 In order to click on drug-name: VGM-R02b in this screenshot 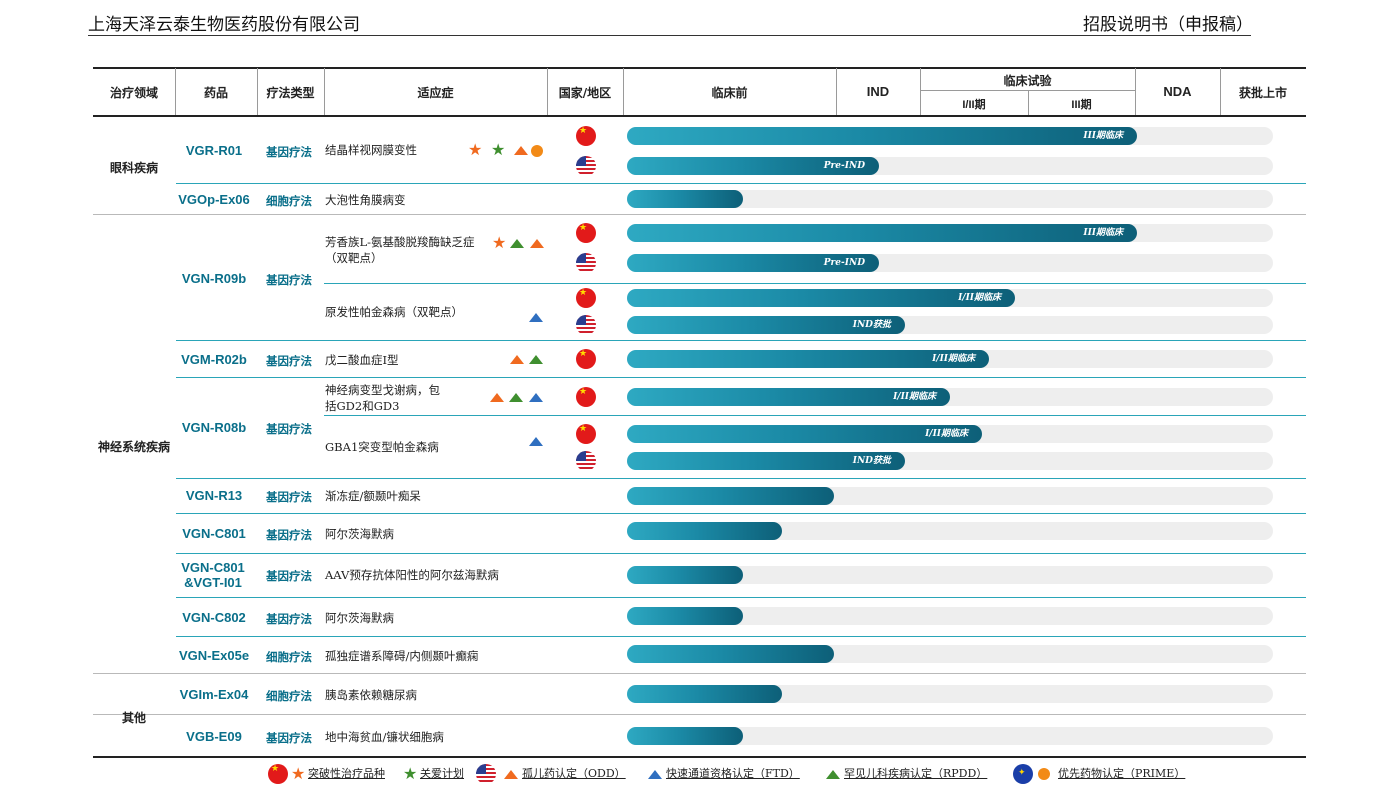, I will do `click(214, 359)`.